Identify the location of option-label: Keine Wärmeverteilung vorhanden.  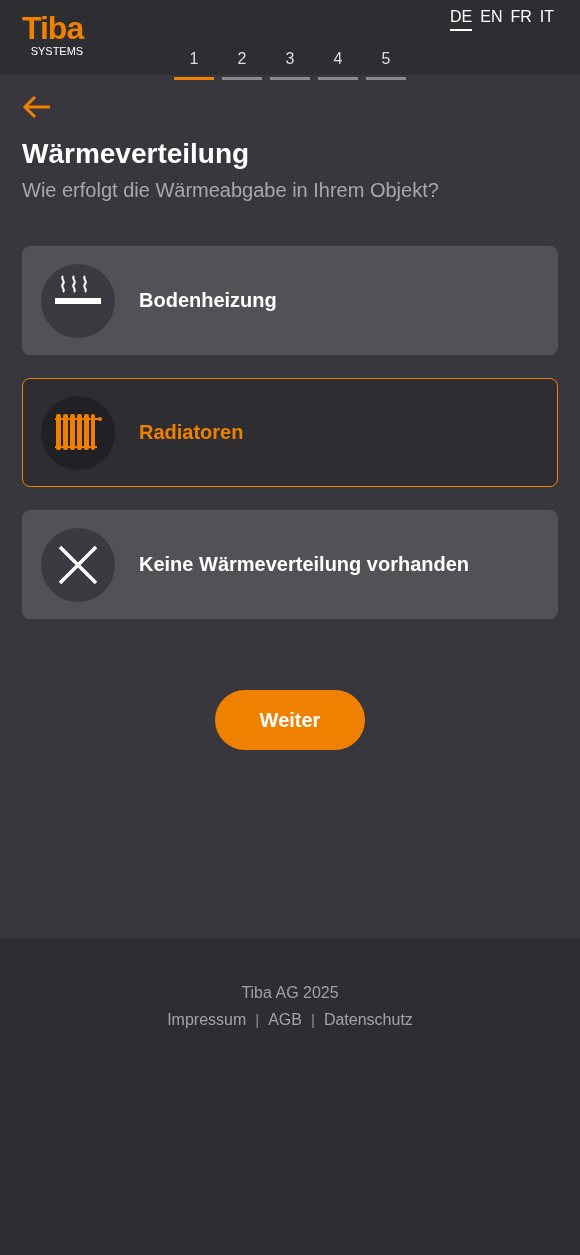
(304, 564).